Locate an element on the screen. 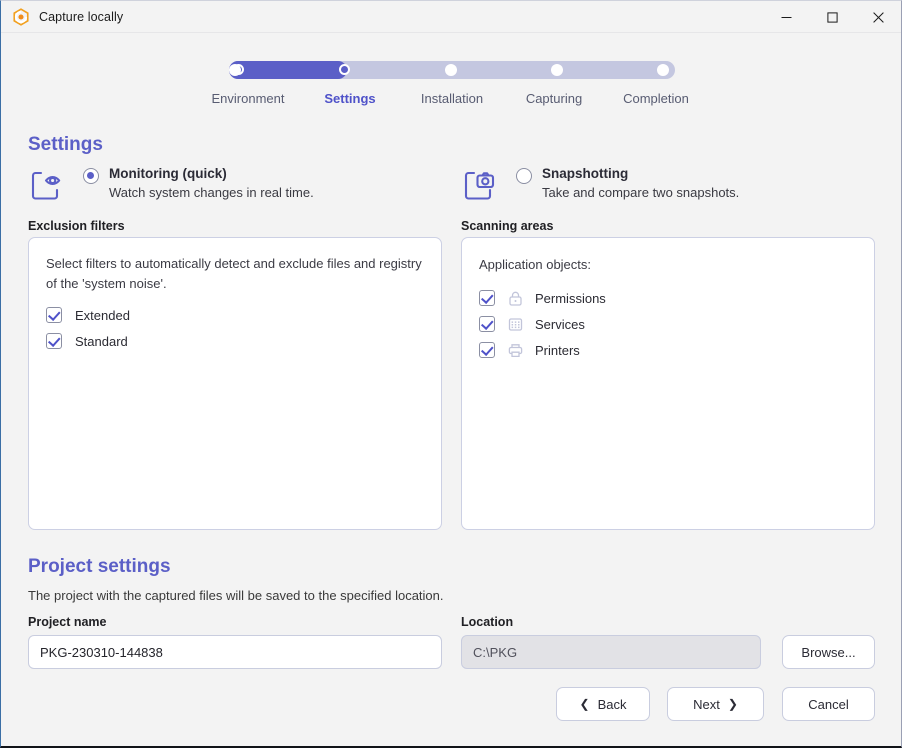 This screenshot has height=748, width=902. settings-section-title: Settings is located at coordinates (65, 144).